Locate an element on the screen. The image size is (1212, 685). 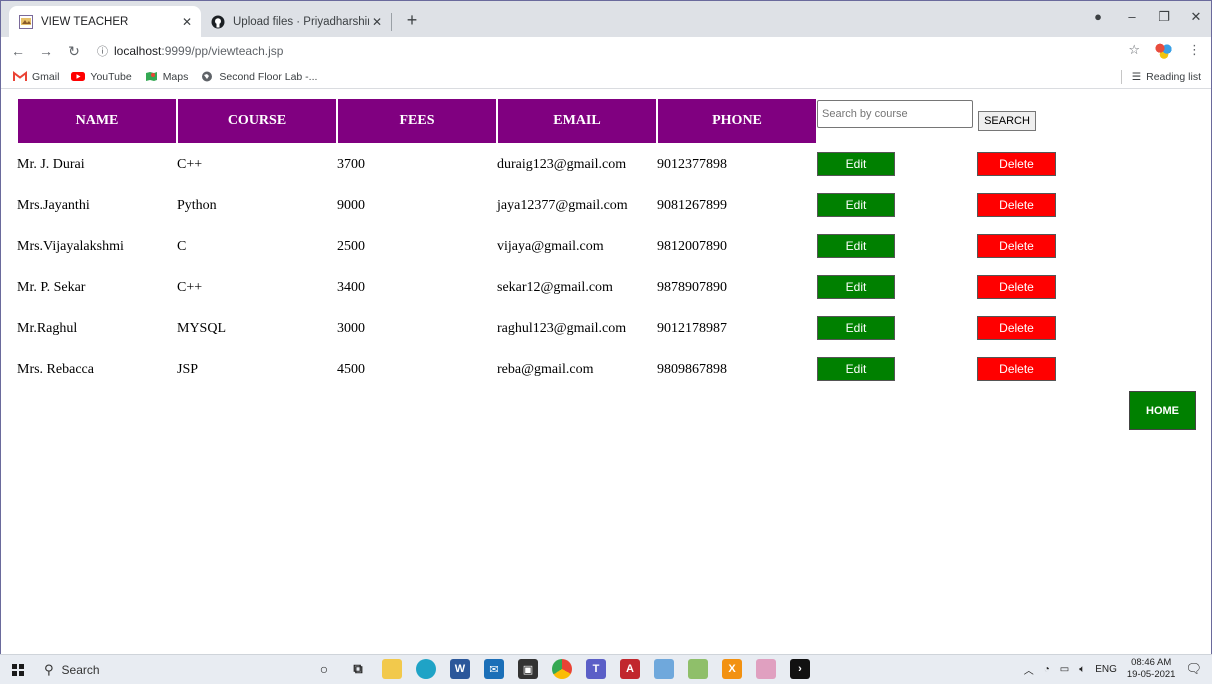
edge-icon is located at coordinates (426, 669).